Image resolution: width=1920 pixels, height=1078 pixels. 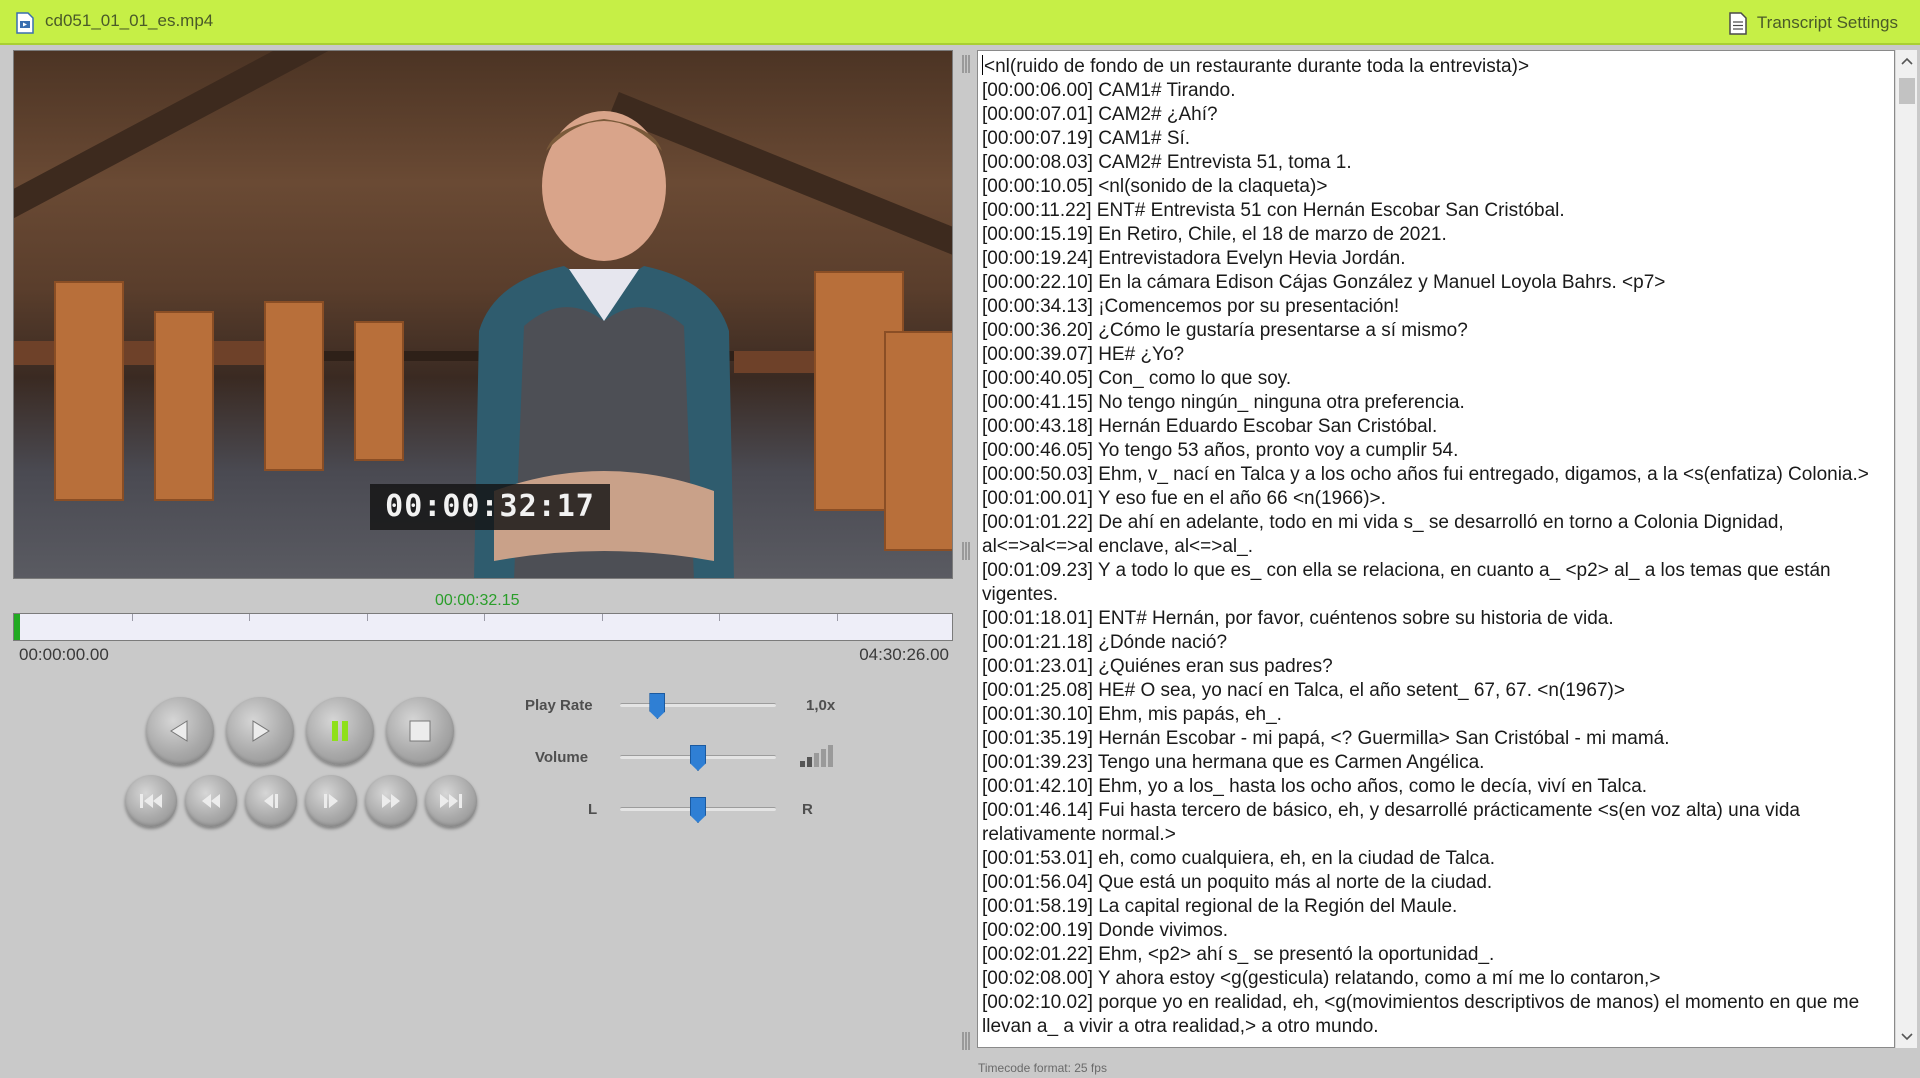 I want to click on skip-to-end-button, so click(x=451, y=801).